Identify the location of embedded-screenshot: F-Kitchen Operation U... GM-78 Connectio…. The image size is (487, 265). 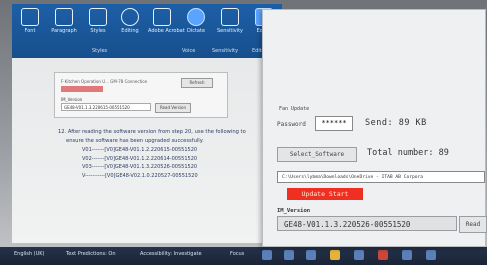
(141, 95).